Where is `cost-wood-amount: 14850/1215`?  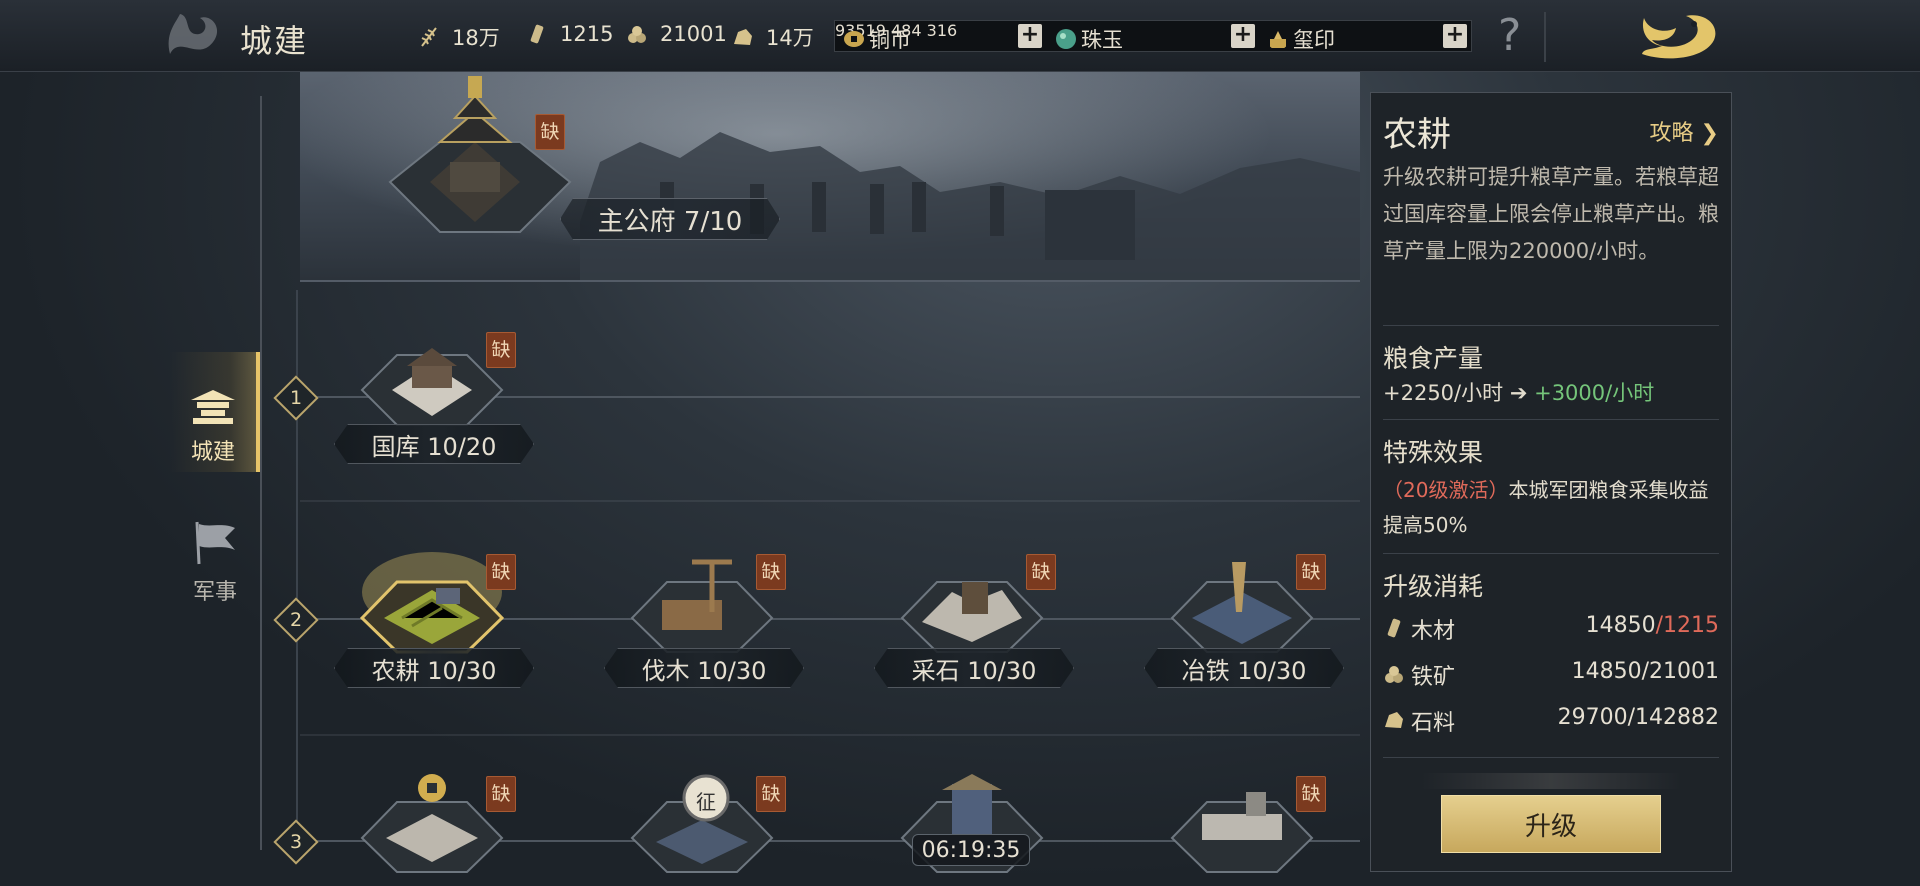
cost-wood-amount: 14850/1215 is located at coordinates (1652, 625).